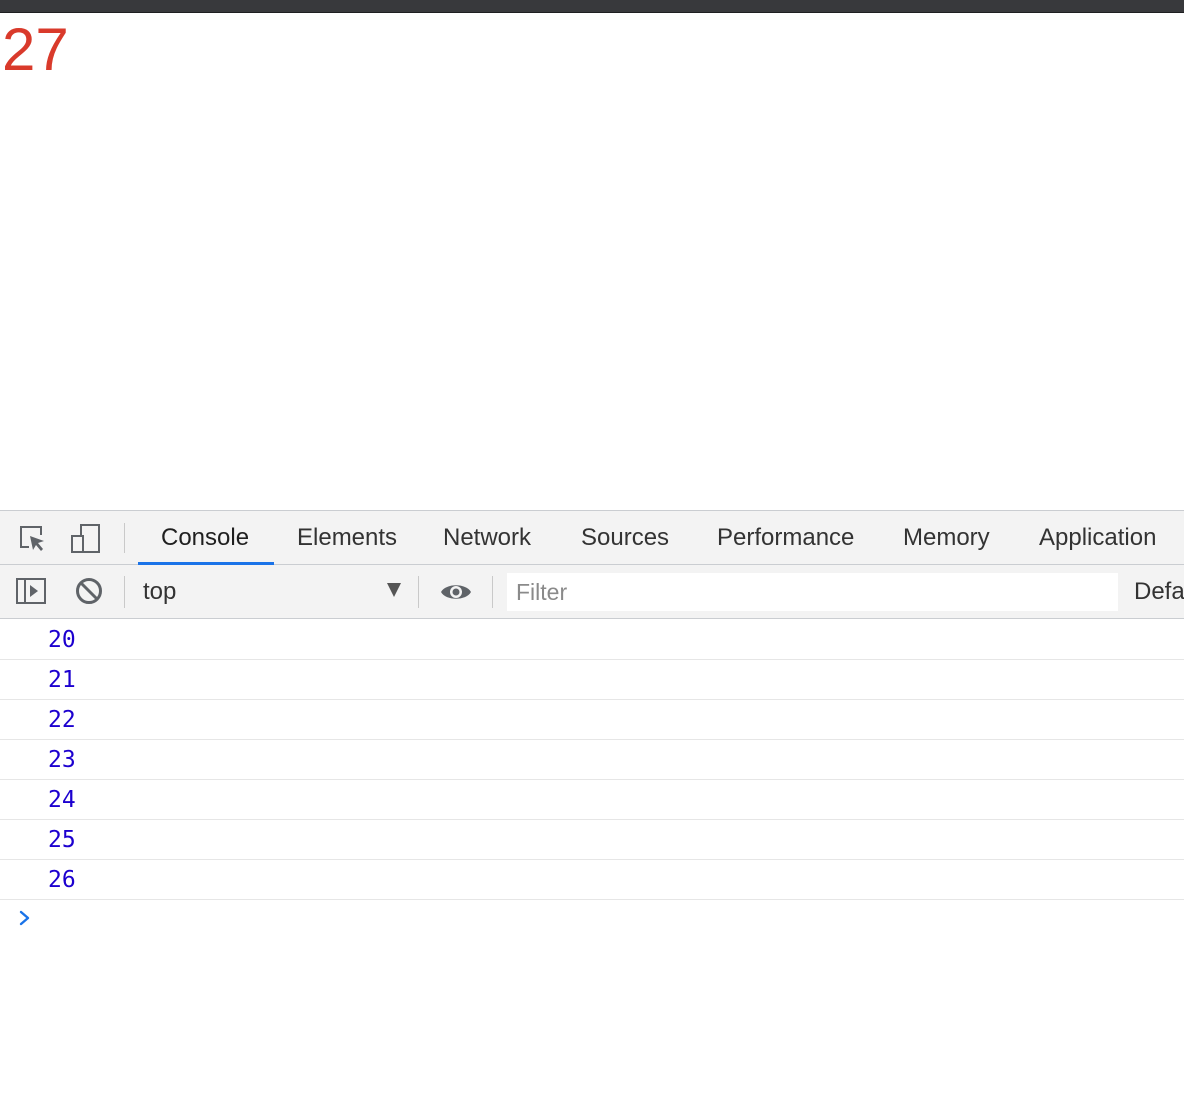 The height and width of the screenshot is (1108, 1184). I want to click on console-toolbar: top Defa, so click(592, 592).